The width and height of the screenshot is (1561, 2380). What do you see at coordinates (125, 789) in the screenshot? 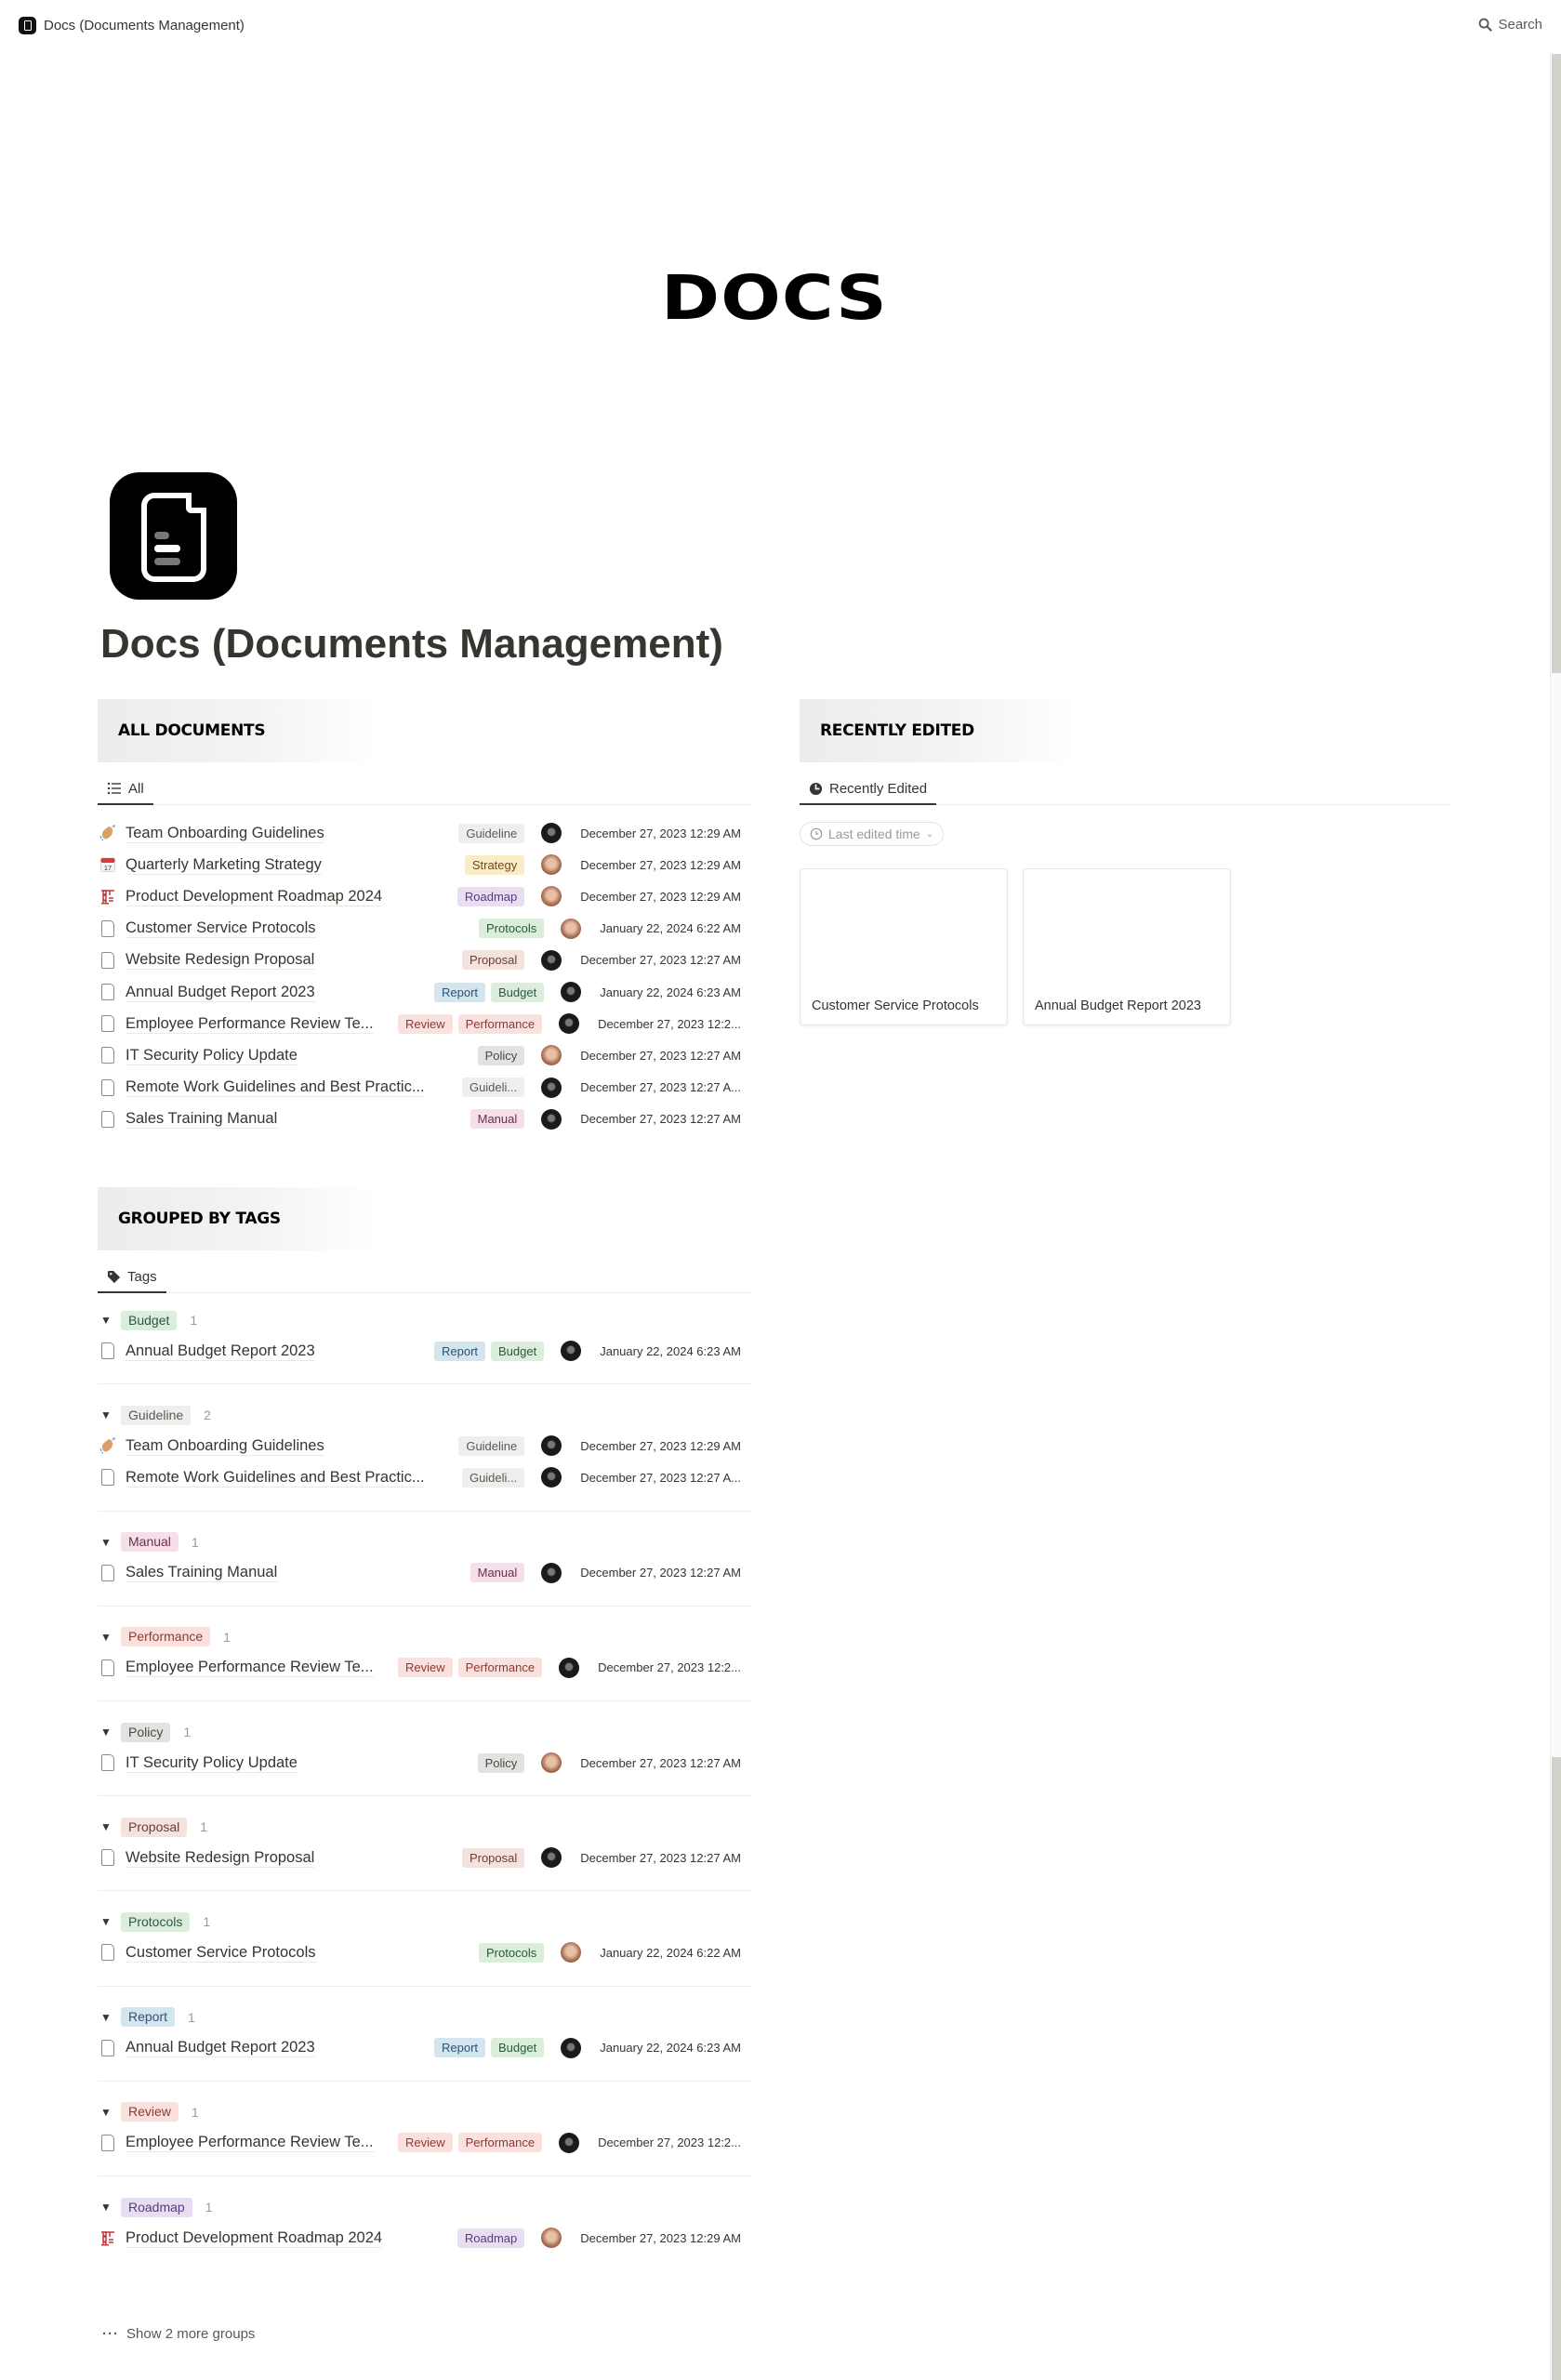
I see `tab-all: All` at bounding box center [125, 789].